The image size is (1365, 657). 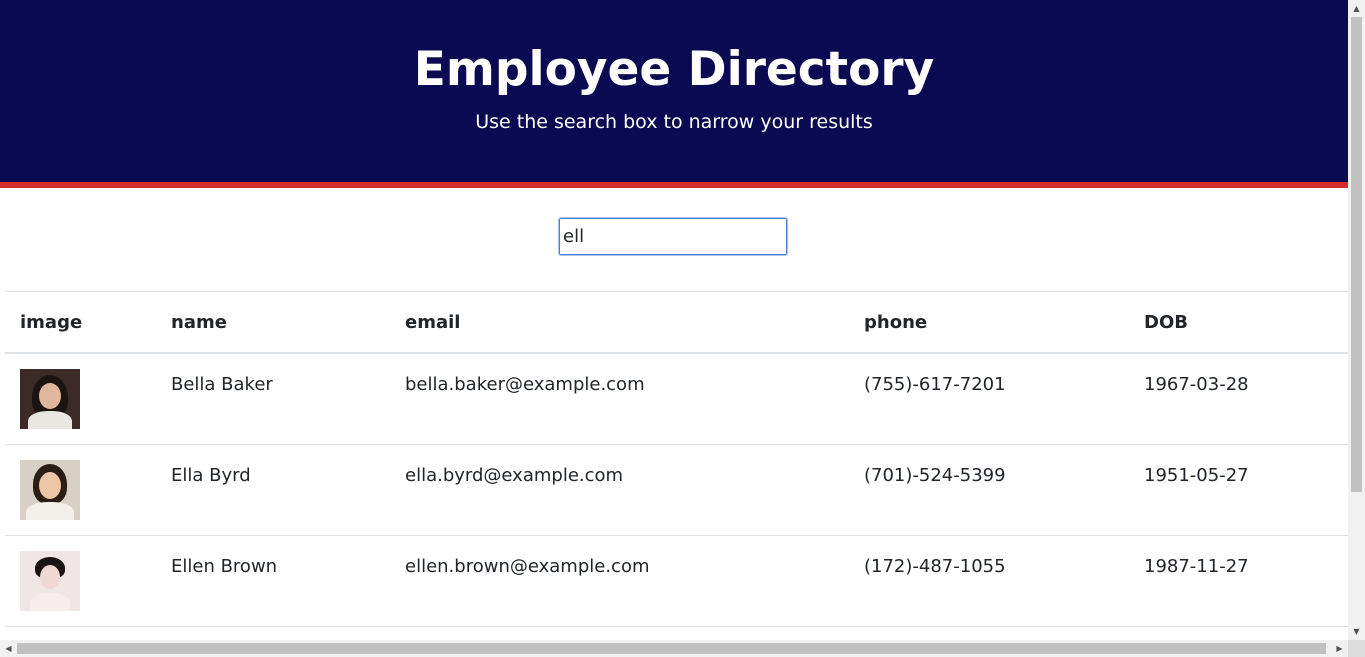 What do you see at coordinates (1196, 566) in the screenshot?
I see `employee-dob: 1987-11-27` at bounding box center [1196, 566].